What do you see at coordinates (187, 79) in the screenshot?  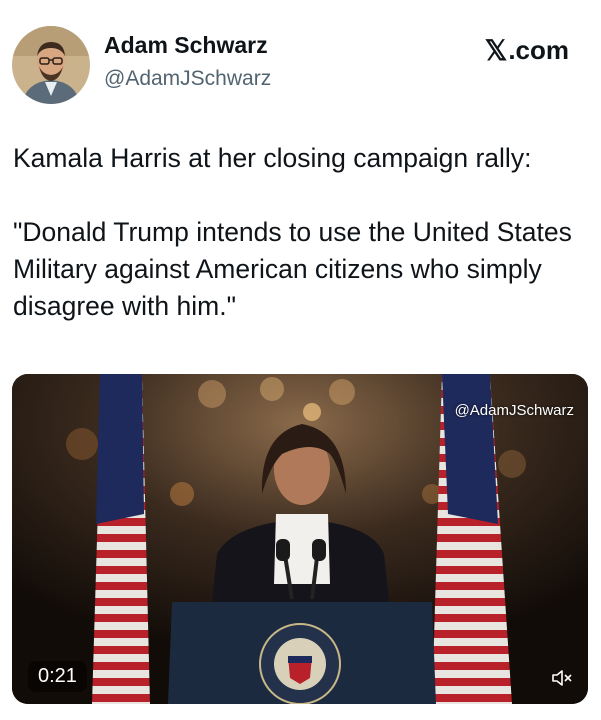 I see `author-handle: @AdamJSchwarz` at bounding box center [187, 79].